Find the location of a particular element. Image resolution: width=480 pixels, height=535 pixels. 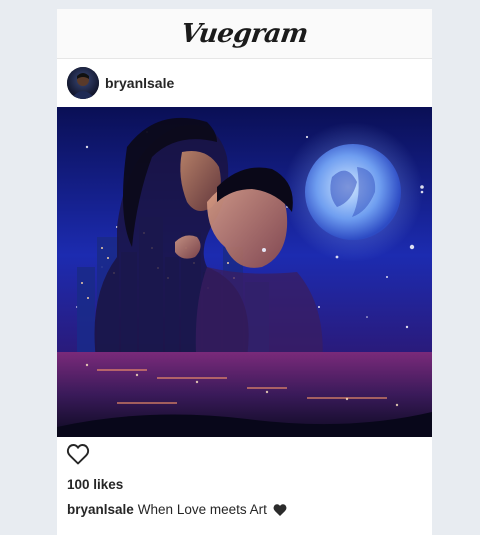

app-logo: Vuegram is located at coordinates (244, 34).